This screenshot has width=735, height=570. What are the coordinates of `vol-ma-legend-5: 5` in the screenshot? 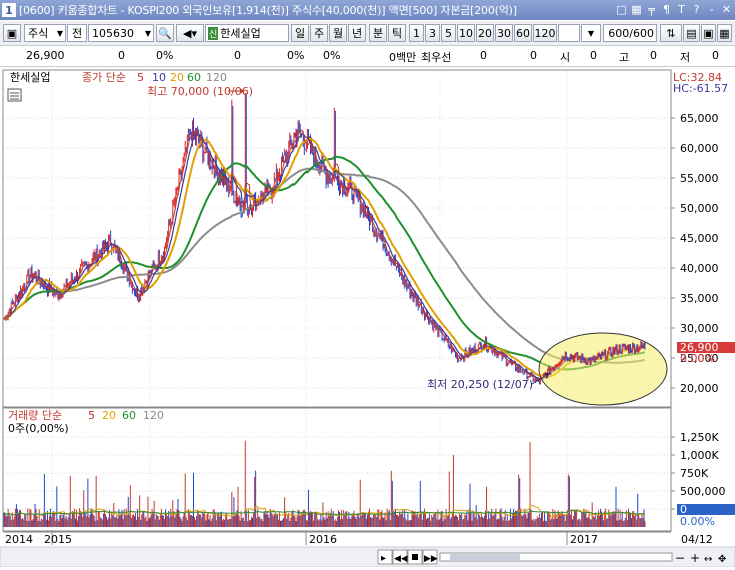 It's located at (91, 415).